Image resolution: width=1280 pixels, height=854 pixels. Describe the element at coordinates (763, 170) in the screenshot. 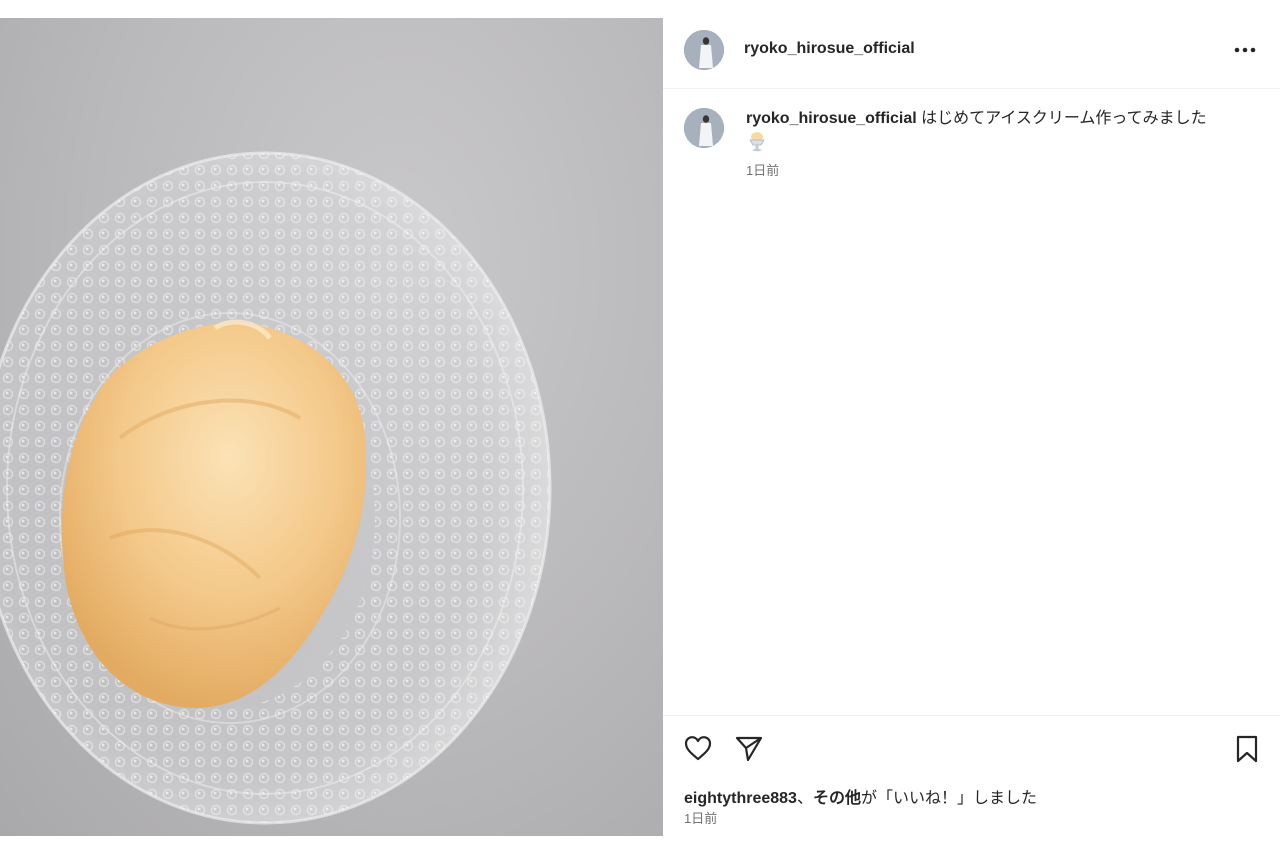

I see `caption-timestamp: 1日前` at that location.